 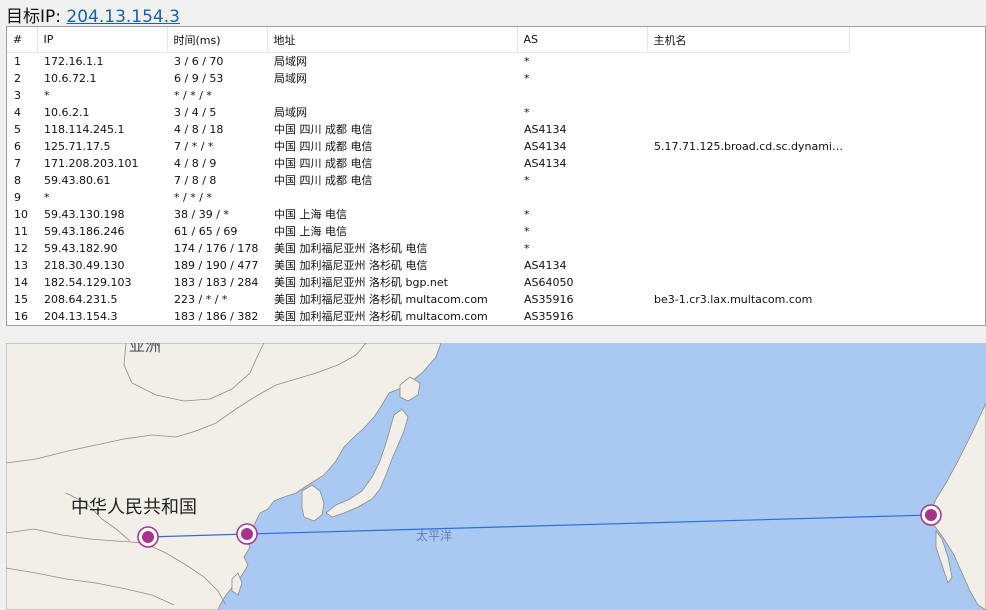 I want to click on hop-ip: 218.30.49.130, so click(x=84, y=265).